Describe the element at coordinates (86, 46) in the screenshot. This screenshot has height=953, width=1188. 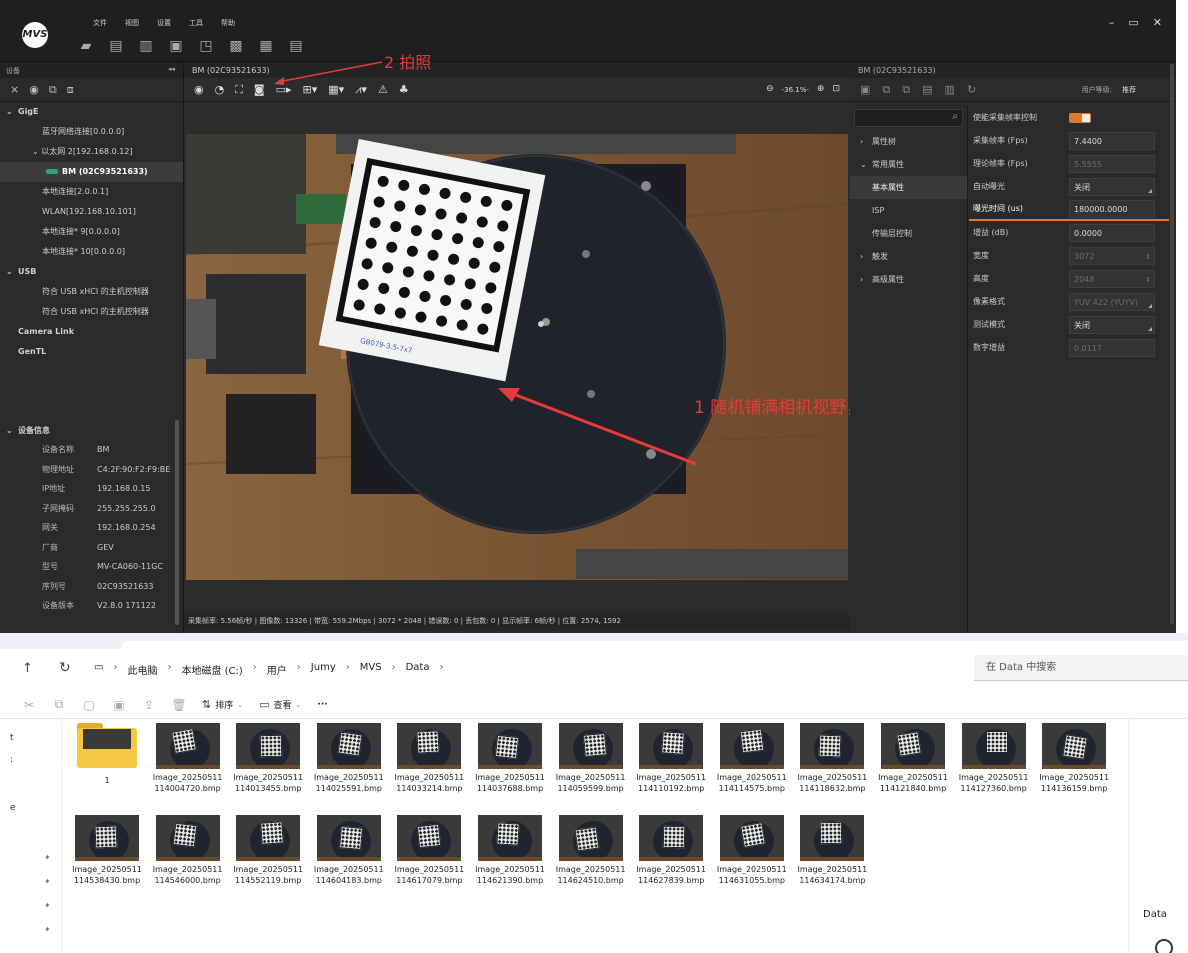
I see `open-folder-icon: ▰` at that location.